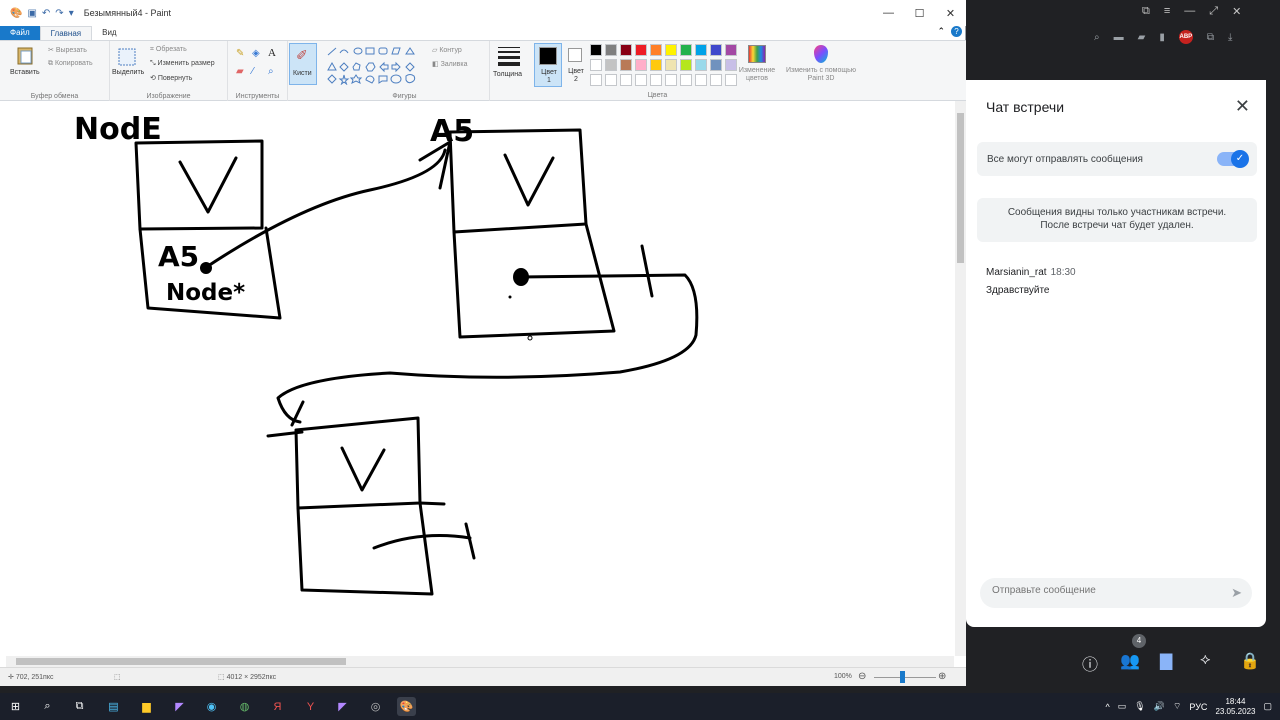 This screenshot has height=720, width=1280. Describe the element at coordinates (1108, 707) in the screenshot. I see `tray-overflow-icon: ^` at that location.